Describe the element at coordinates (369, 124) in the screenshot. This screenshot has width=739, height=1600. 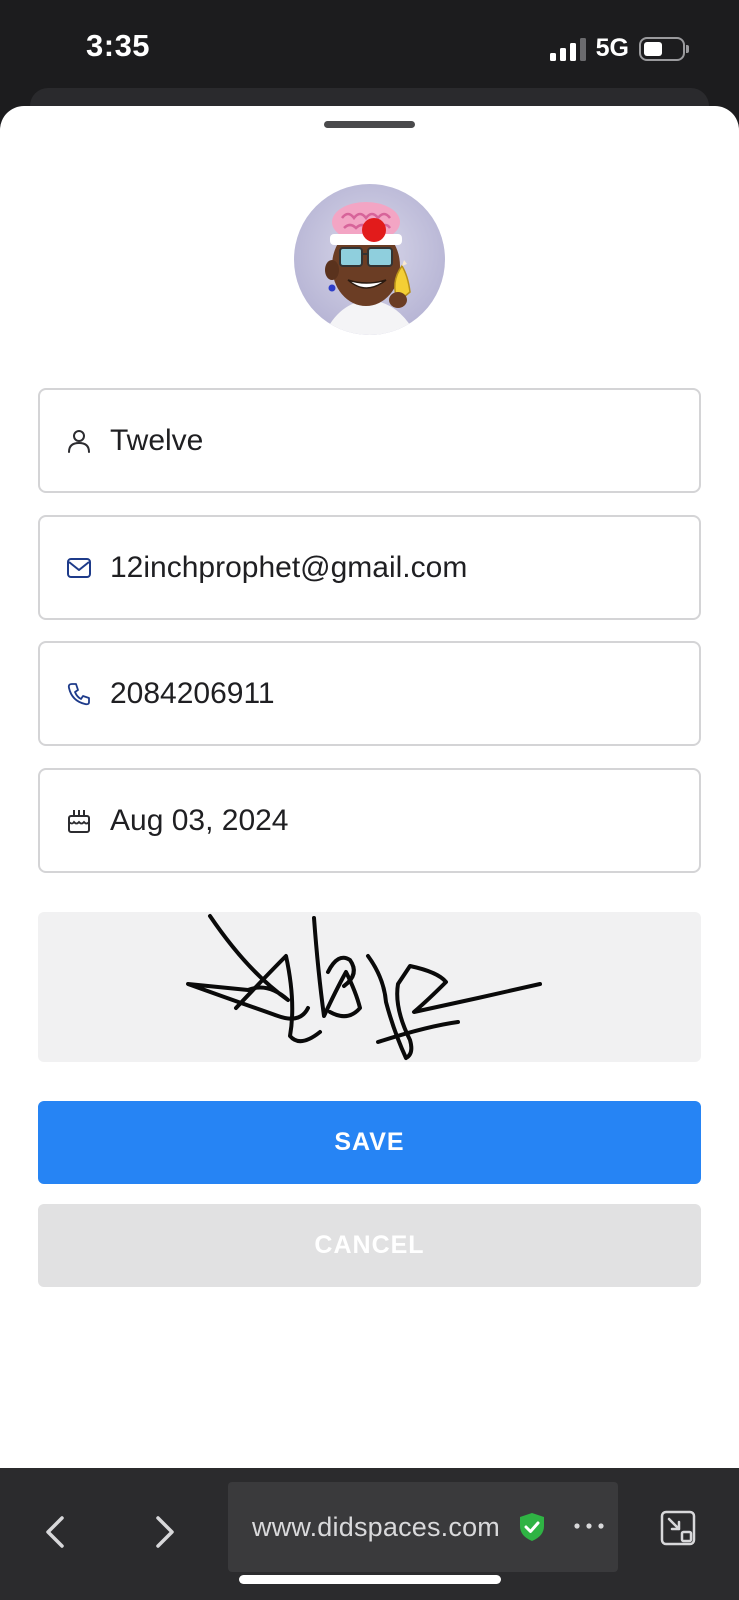
I see `sheet-grabber-handle` at that location.